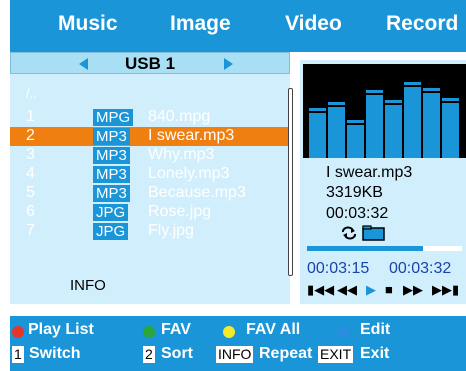 This screenshot has height=371, width=466. What do you see at coordinates (238, 26) in the screenshot?
I see `top-tab-bar: Music Image Video Record` at bounding box center [238, 26].